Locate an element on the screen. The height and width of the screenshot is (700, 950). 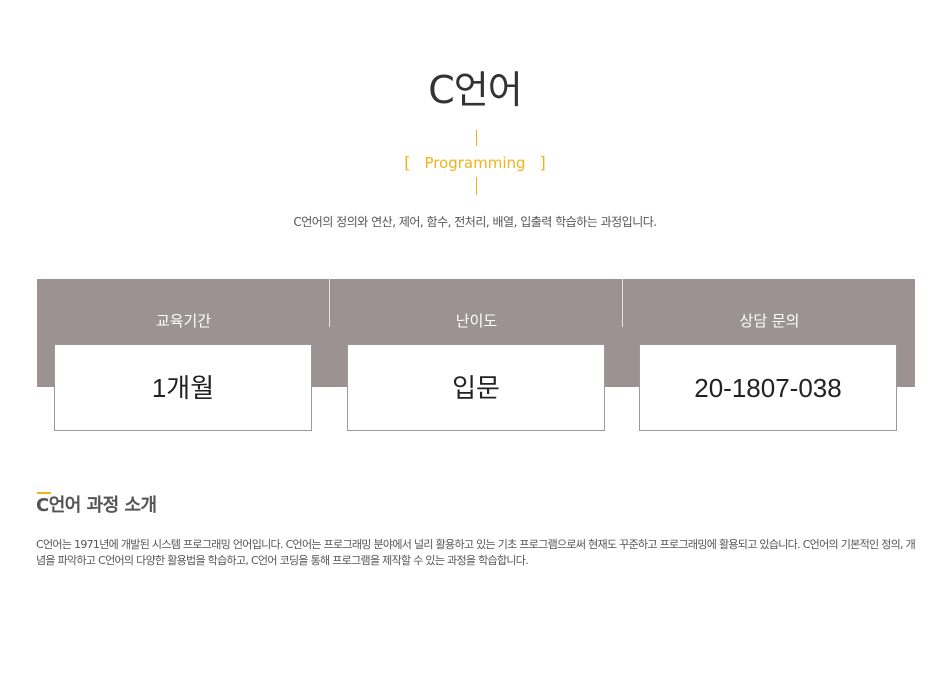
bracket-close: ] is located at coordinates (542, 162).